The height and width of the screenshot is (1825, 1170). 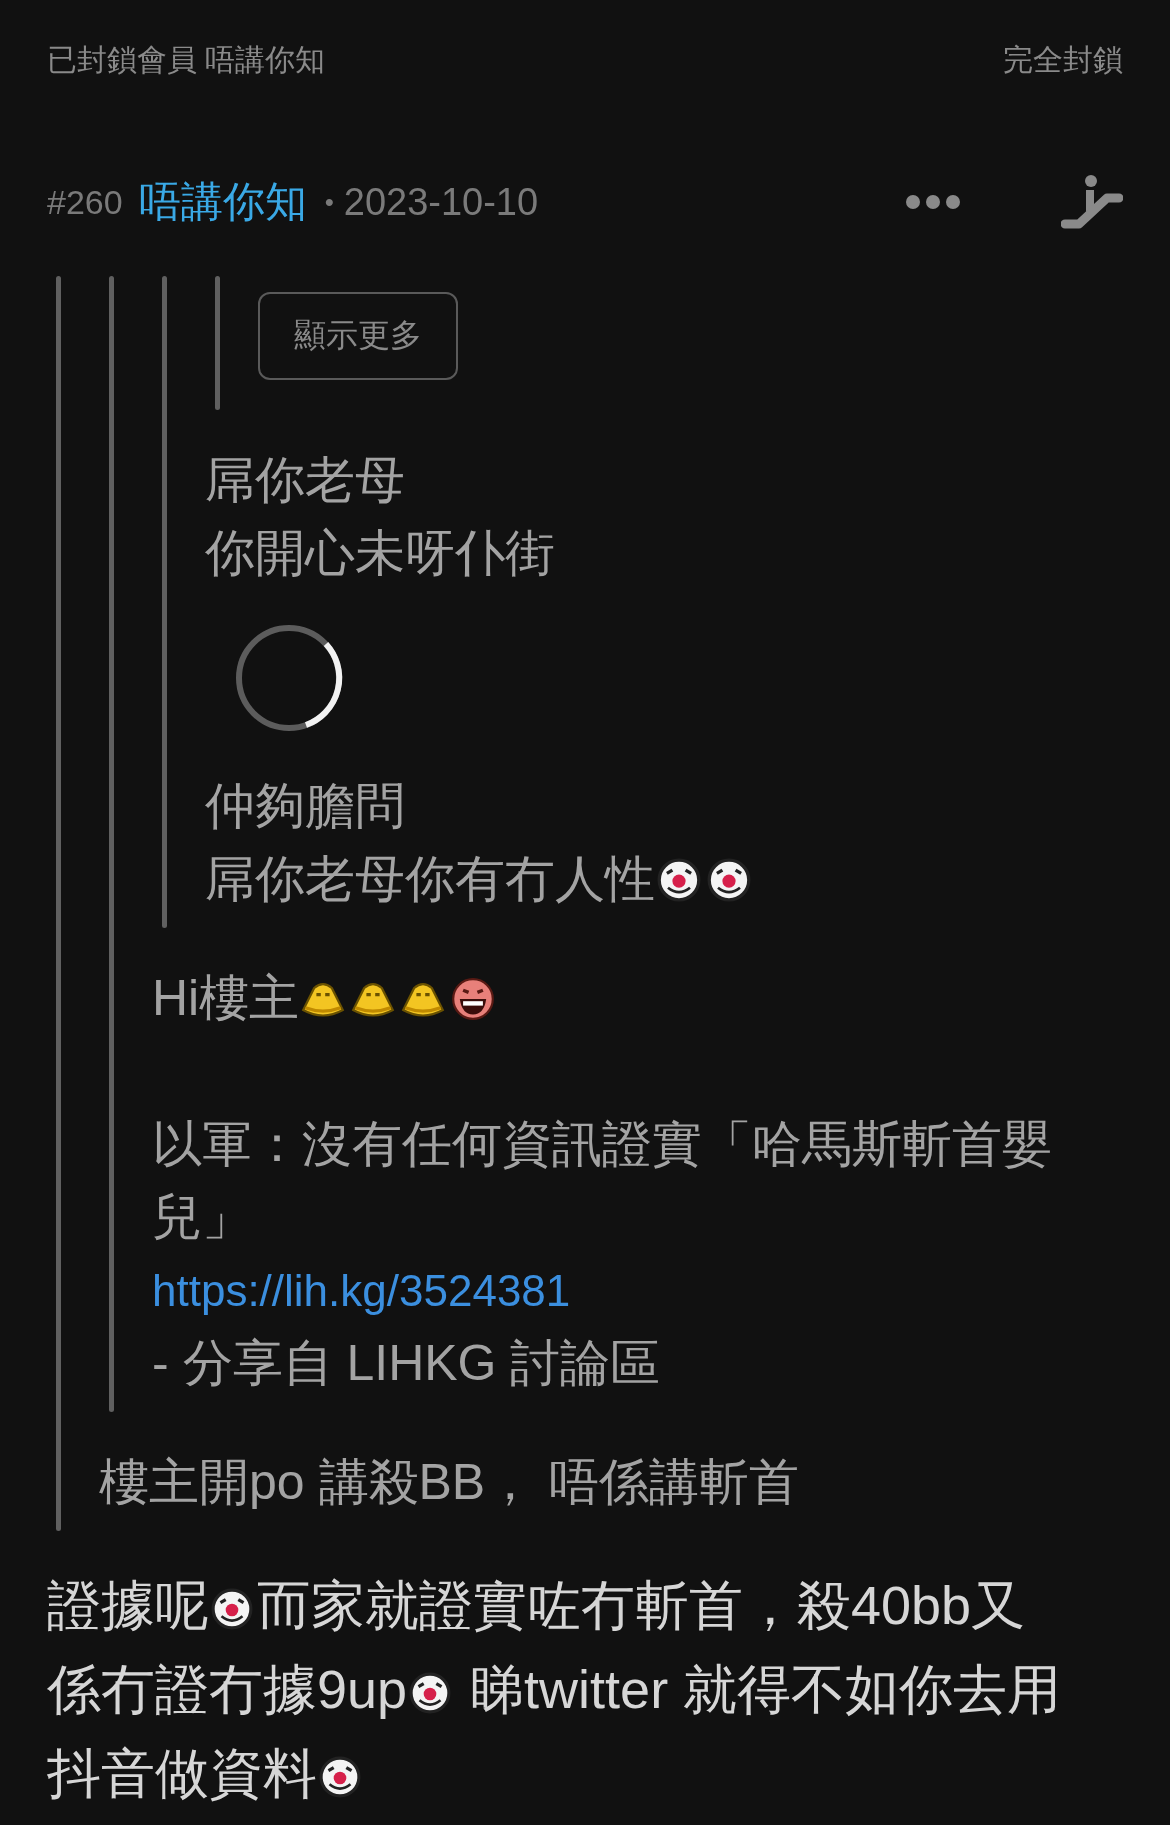 I want to click on reply-text: 抖音做資料, so click(x=182, y=1773).